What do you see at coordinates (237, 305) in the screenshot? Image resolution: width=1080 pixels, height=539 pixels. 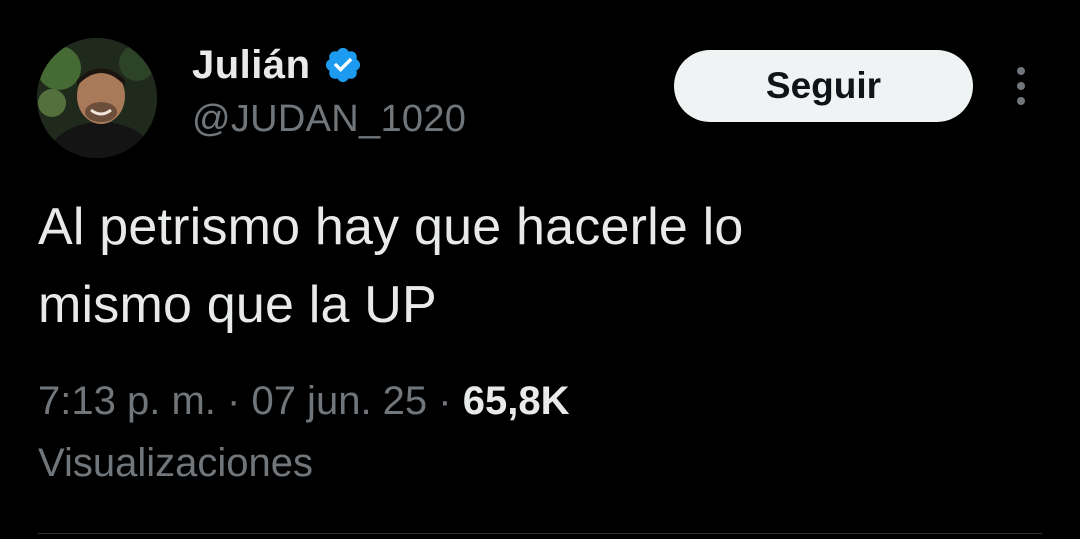 I see `tweet-text-line: mismo que la UP` at bounding box center [237, 305].